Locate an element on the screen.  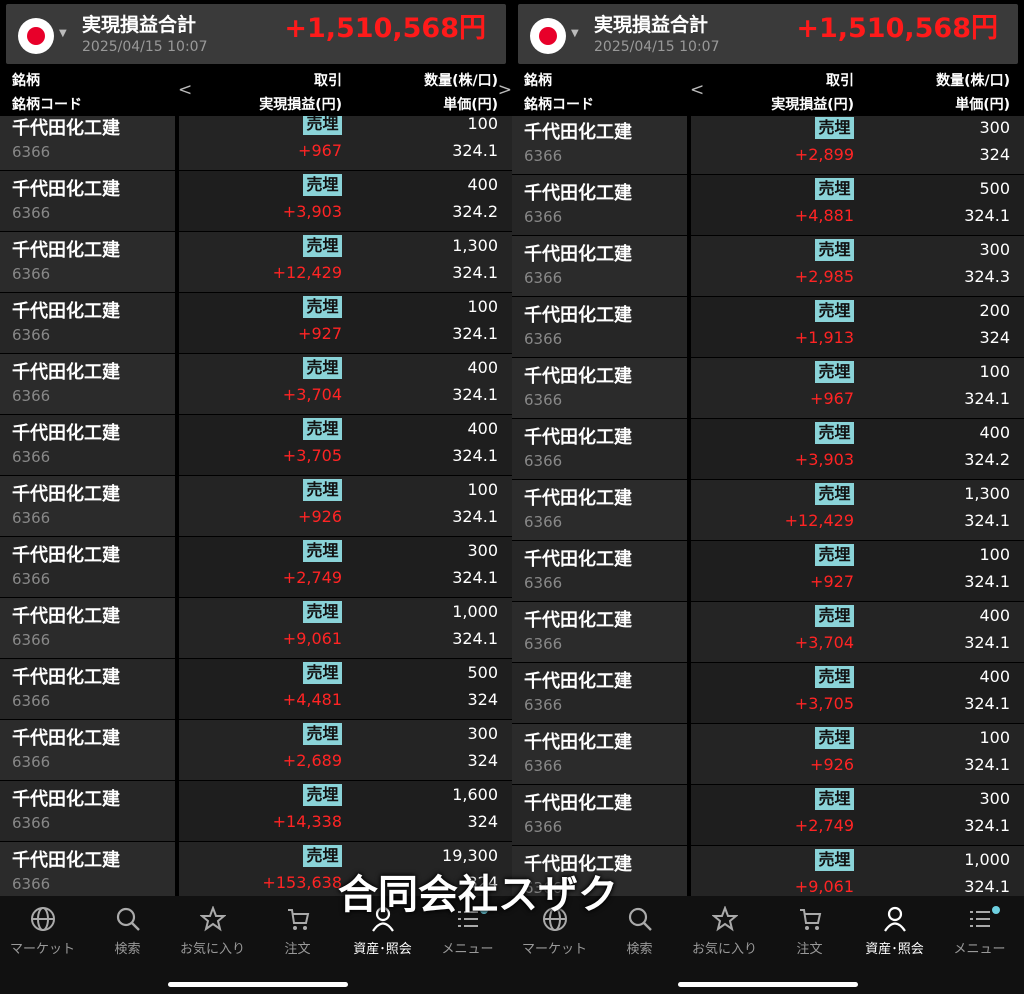
chevron-right-icon: > is located at coordinates (505, 90).